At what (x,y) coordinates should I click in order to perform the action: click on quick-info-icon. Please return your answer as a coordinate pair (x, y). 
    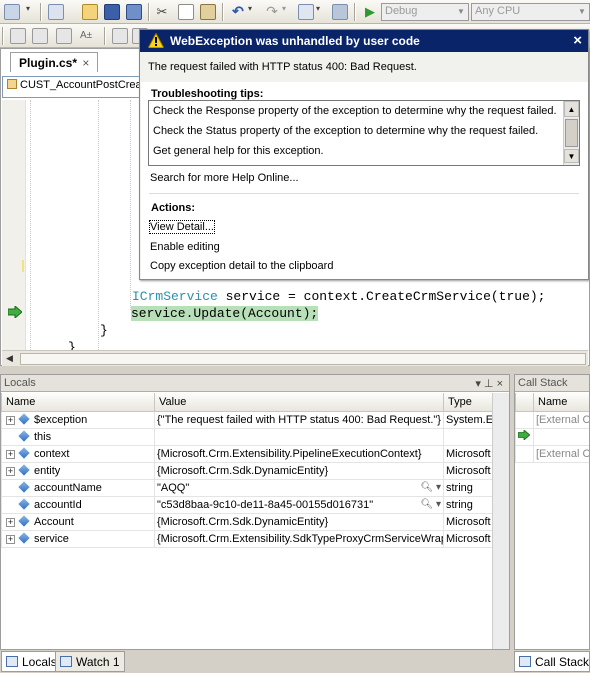
    Looking at the image, I should click on (64, 36).